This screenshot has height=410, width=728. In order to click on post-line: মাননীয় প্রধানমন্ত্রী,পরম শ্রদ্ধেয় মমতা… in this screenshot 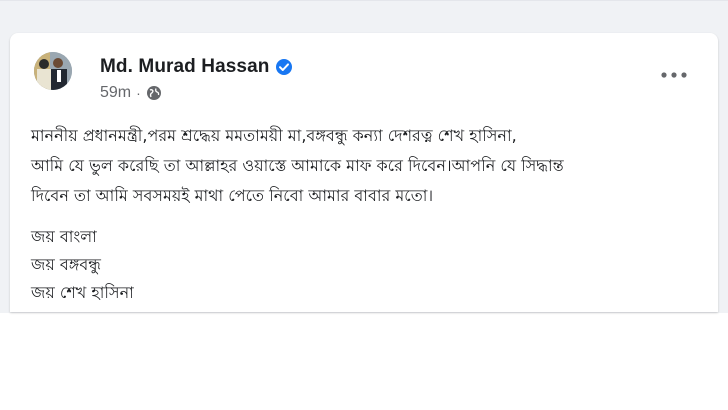, I will do `click(274, 135)`.